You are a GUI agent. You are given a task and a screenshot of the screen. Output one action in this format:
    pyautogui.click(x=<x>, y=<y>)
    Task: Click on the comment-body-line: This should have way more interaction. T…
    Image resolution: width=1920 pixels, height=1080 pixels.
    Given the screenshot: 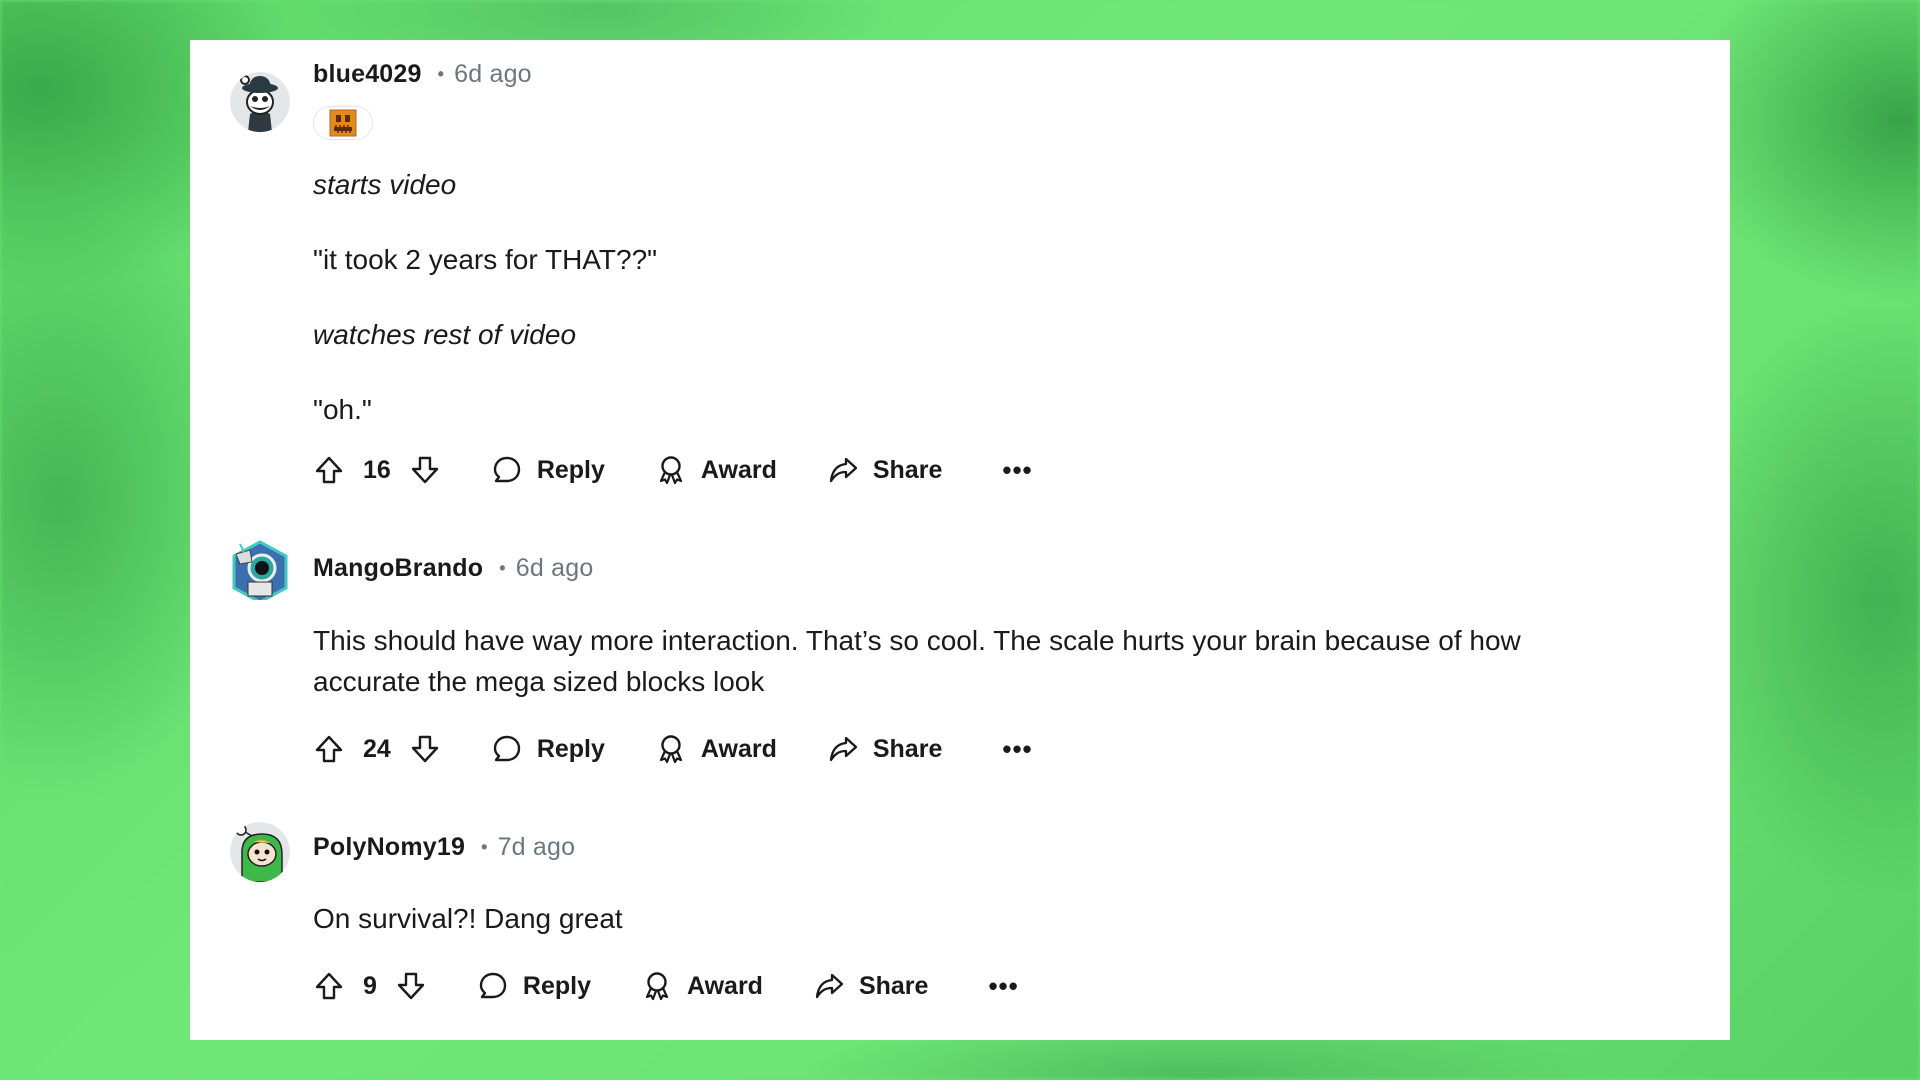 What is the action you would take?
    pyautogui.click(x=917, y=640)
    